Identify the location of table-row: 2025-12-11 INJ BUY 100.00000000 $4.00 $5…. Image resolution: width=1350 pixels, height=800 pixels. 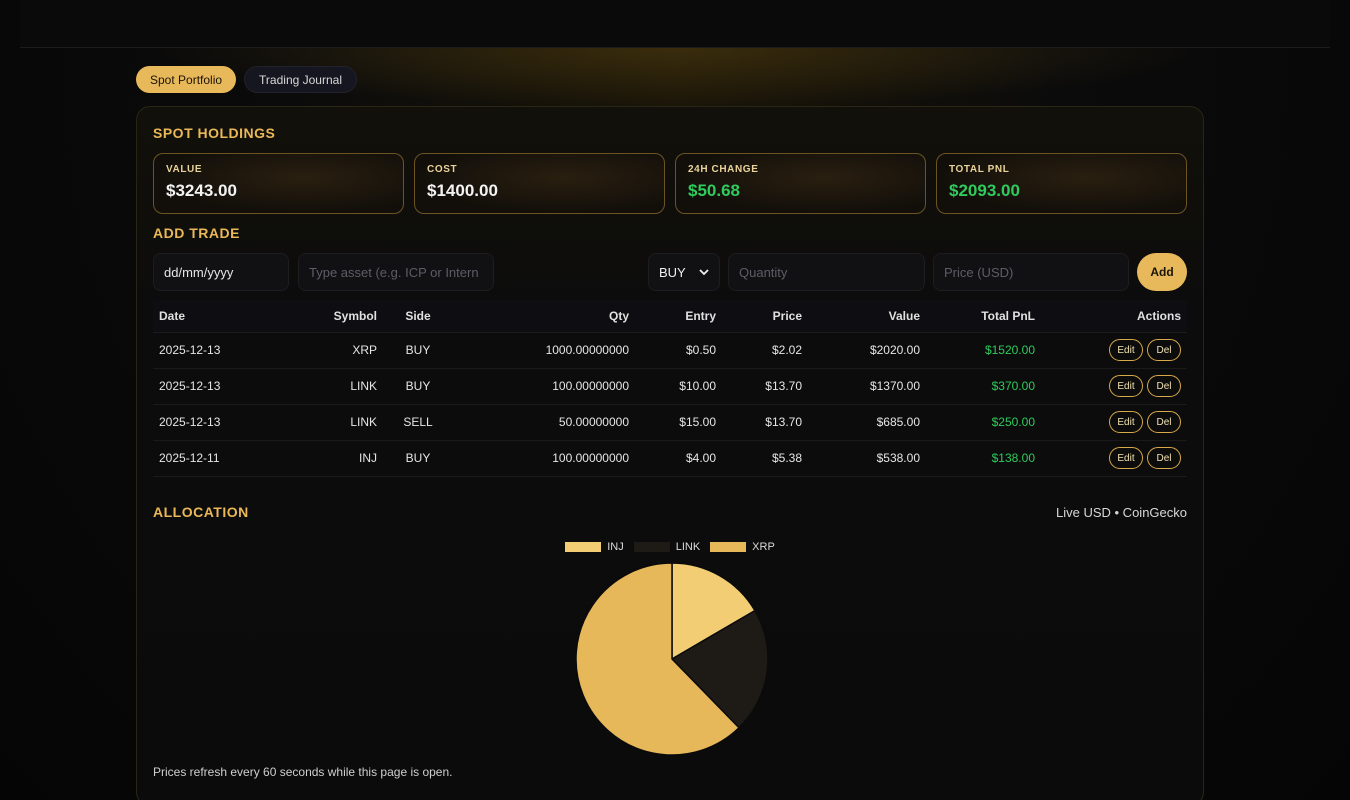
(670, 458).